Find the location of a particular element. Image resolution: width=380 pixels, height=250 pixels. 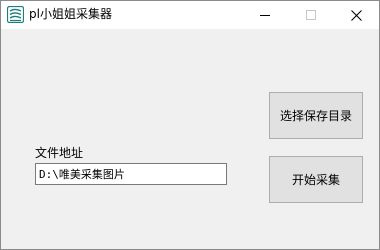

maximize-button is located at coordinates (311, 15).